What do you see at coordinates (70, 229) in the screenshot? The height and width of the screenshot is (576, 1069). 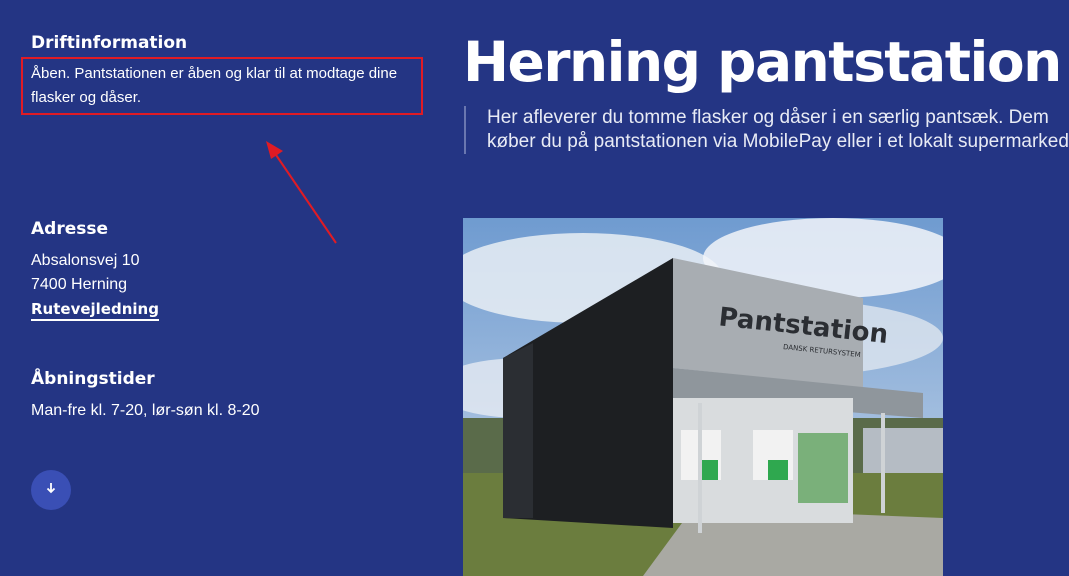 I see `address-title: Adresse` at bounding box center [70, 229].